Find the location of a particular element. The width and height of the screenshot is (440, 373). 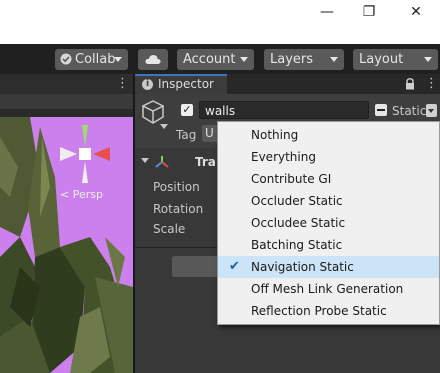

scene-search-bar is located at coordinates (66, 101).